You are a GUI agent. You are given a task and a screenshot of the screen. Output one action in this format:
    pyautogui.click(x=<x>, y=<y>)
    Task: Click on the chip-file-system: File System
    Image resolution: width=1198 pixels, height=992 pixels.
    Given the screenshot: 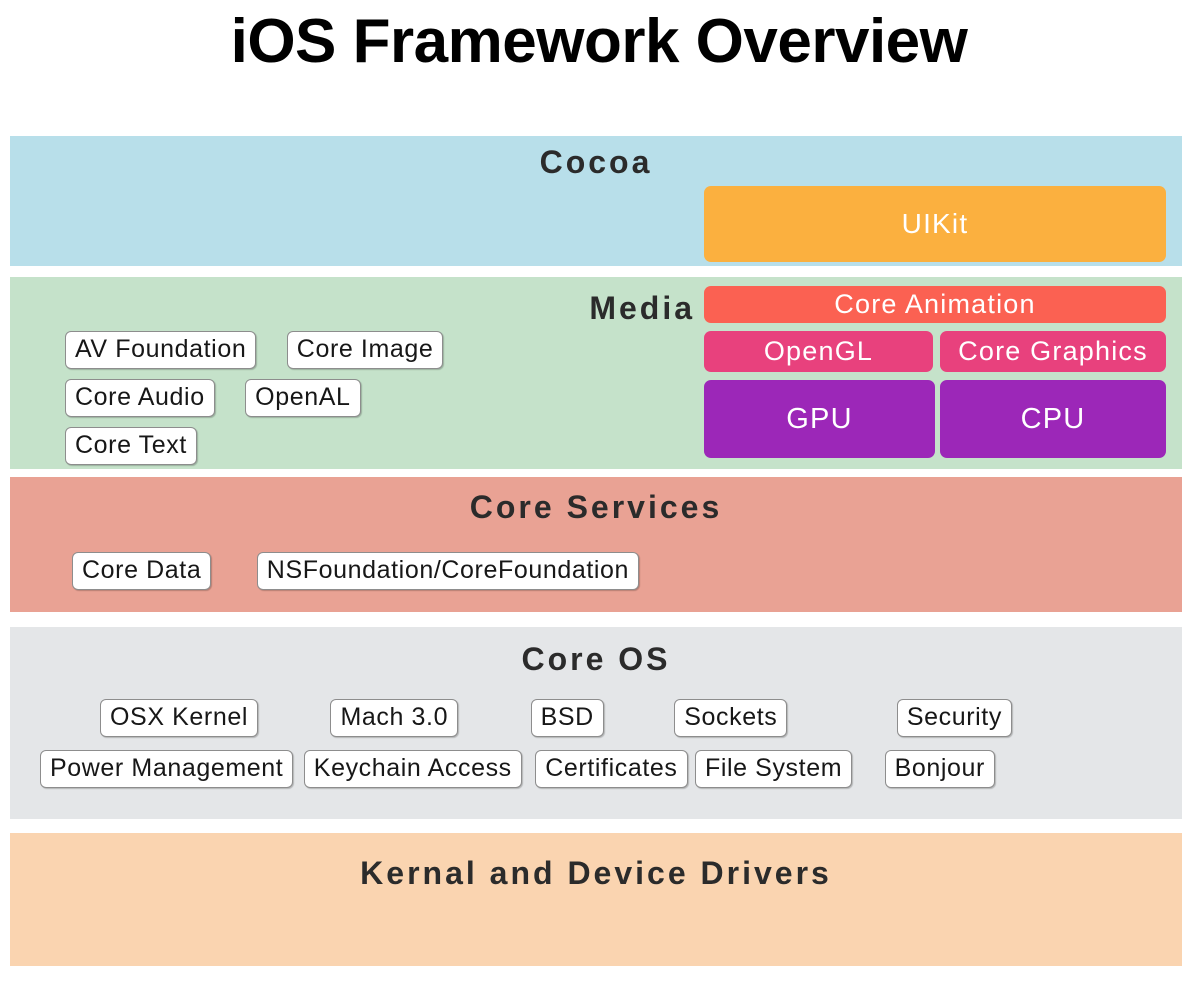 What is the action you would take?
    pyautogui.click(x=773, y=769)
    